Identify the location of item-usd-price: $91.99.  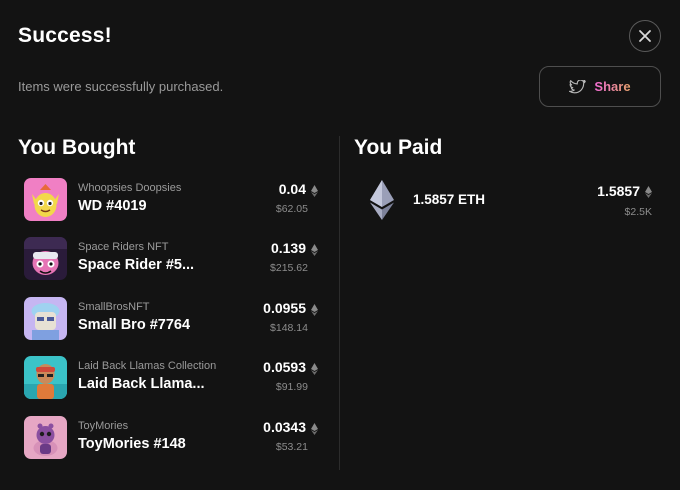
(291, 387).